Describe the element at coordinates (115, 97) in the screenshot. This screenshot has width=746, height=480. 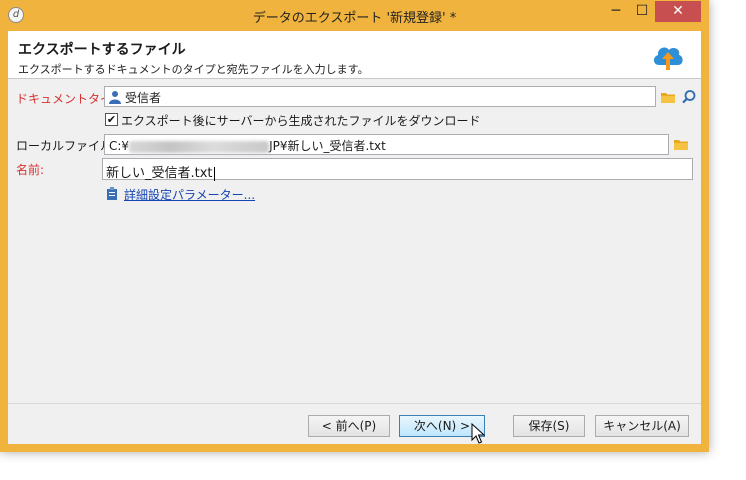
I see `user-icon` at that location.